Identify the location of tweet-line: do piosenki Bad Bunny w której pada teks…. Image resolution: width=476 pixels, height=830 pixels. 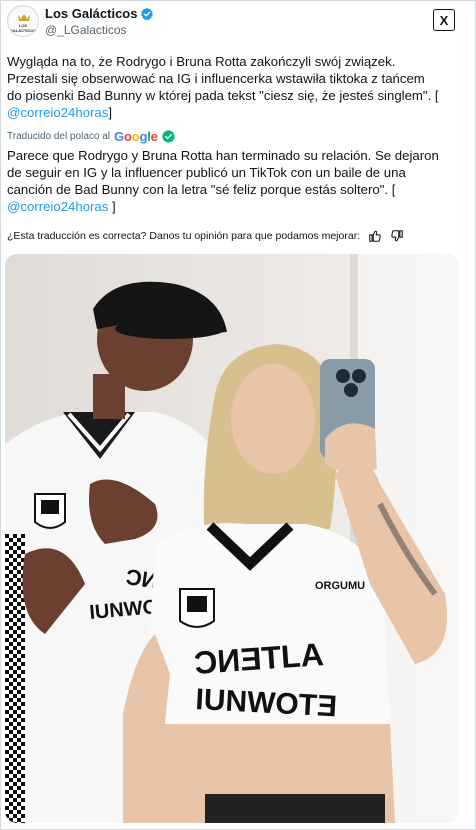
(223, 95).